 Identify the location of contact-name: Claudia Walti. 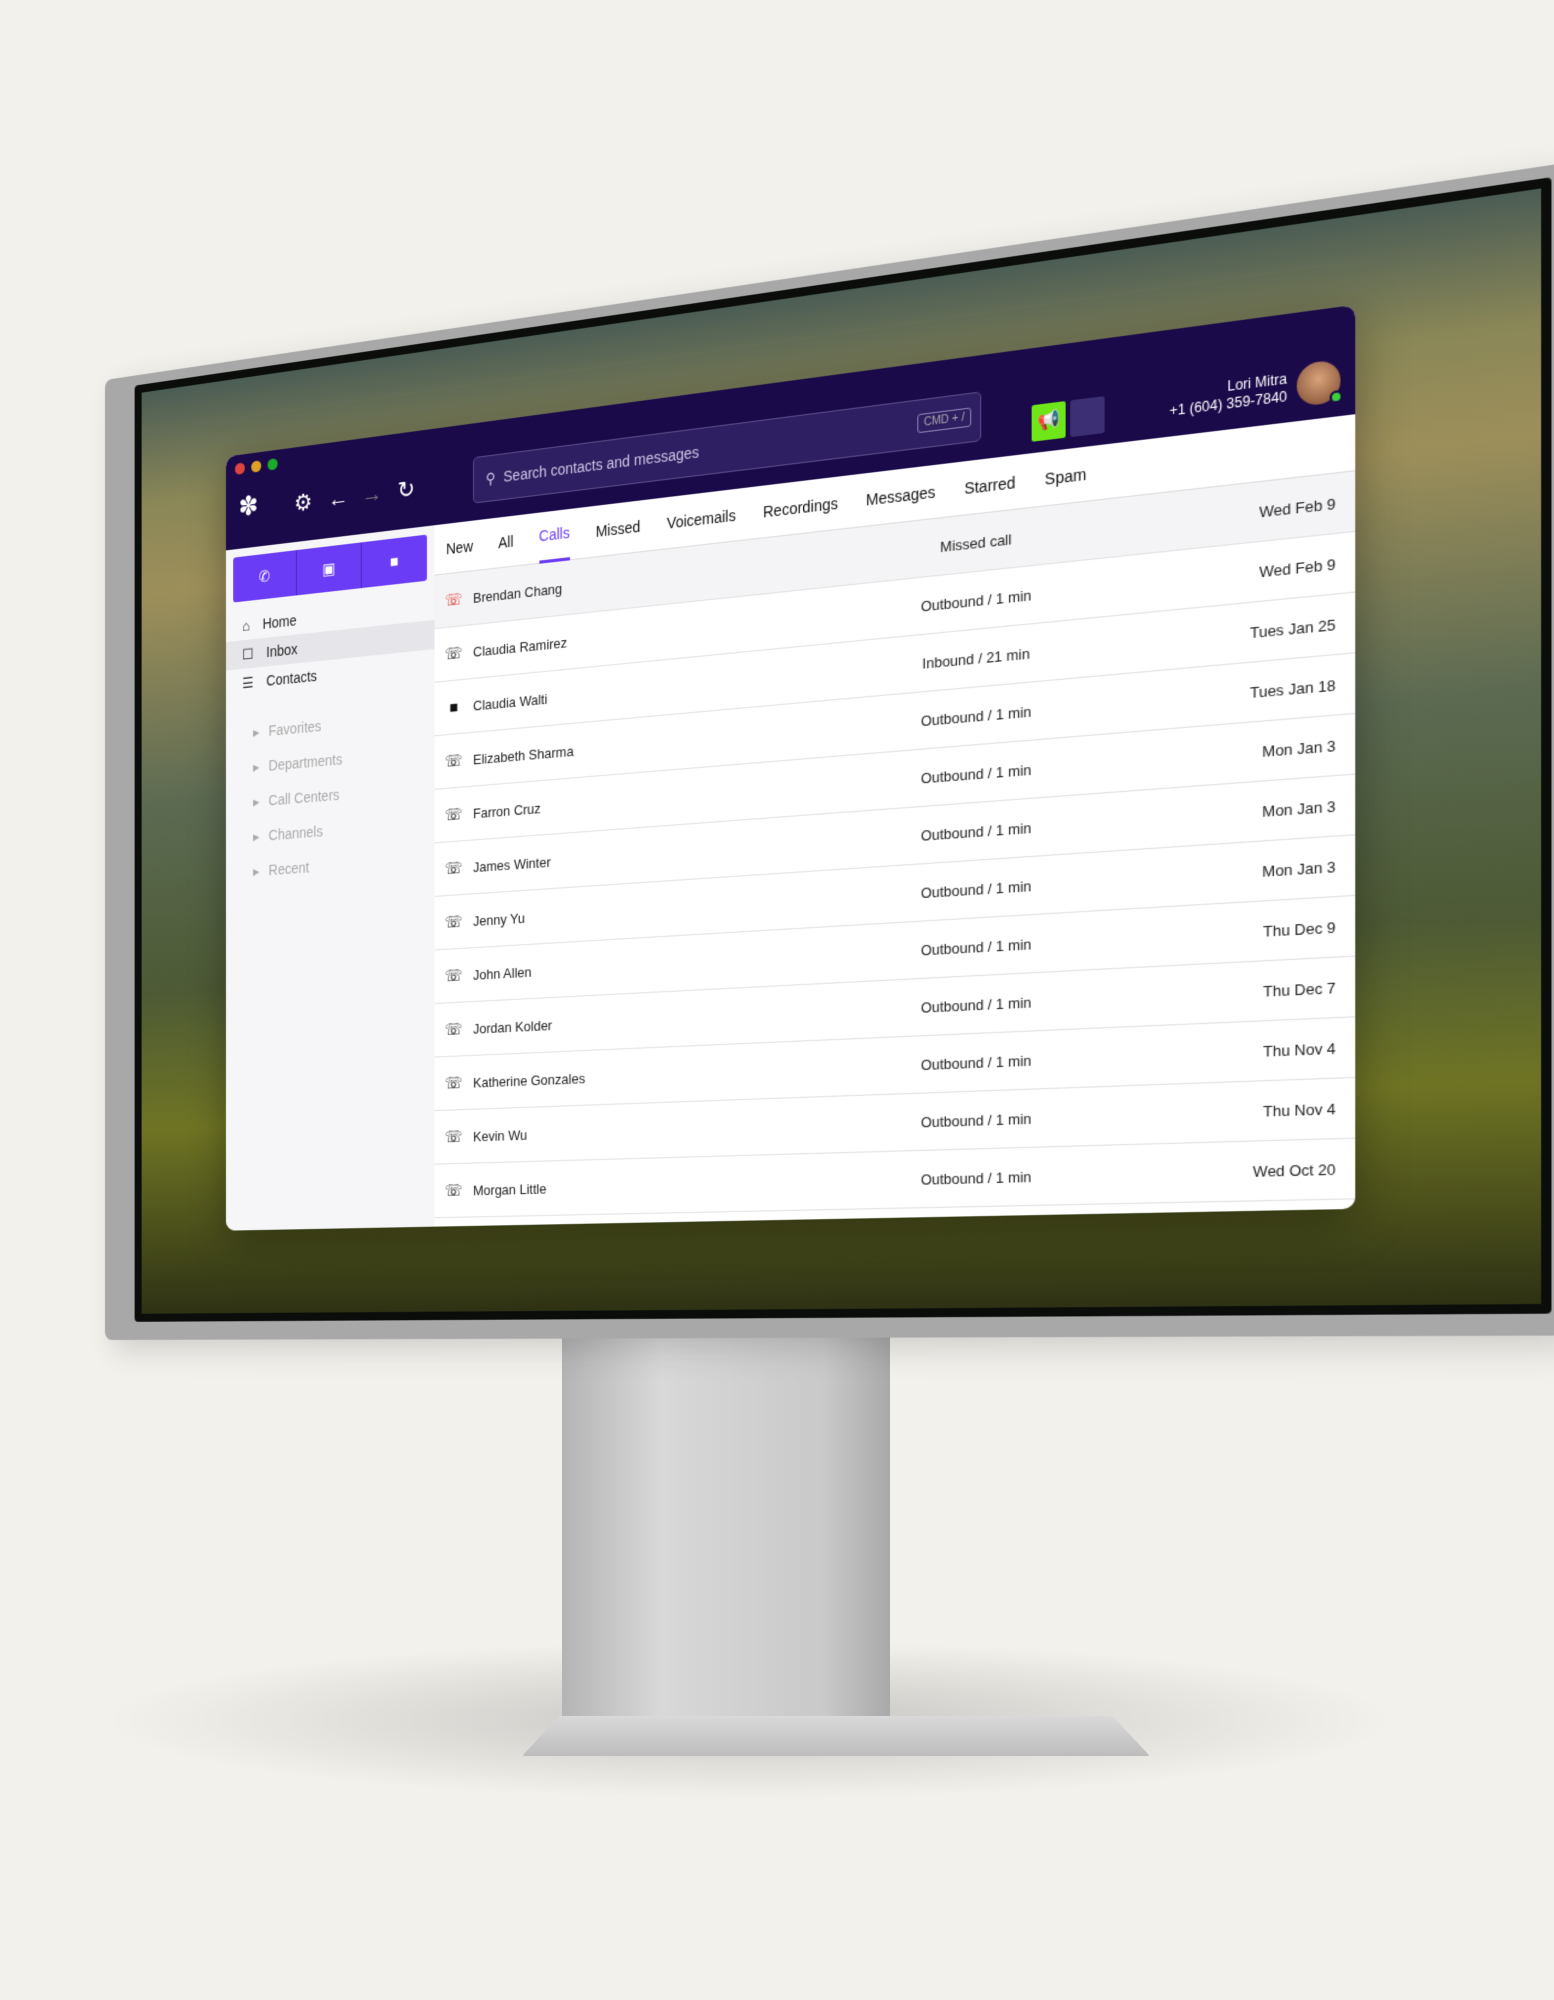
(510, 702).